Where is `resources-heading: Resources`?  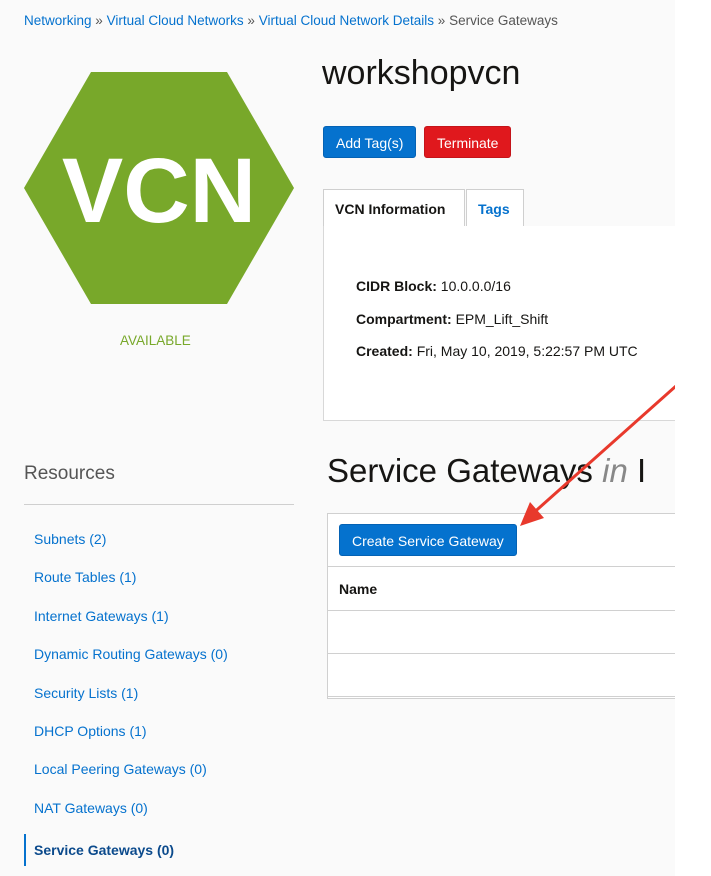
resources-heading: Resources is located at coordinates (69, 473).